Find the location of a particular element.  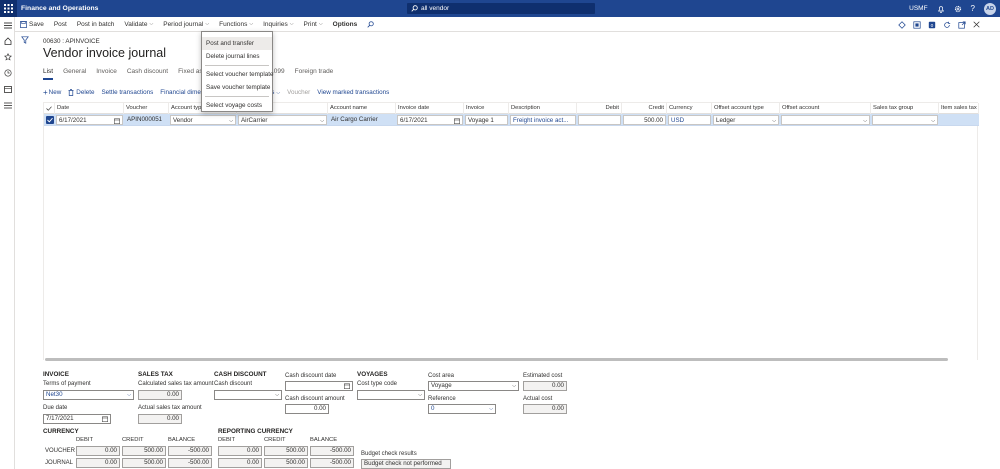

horizontal-scrollbar is located at coordinates (496, 359).